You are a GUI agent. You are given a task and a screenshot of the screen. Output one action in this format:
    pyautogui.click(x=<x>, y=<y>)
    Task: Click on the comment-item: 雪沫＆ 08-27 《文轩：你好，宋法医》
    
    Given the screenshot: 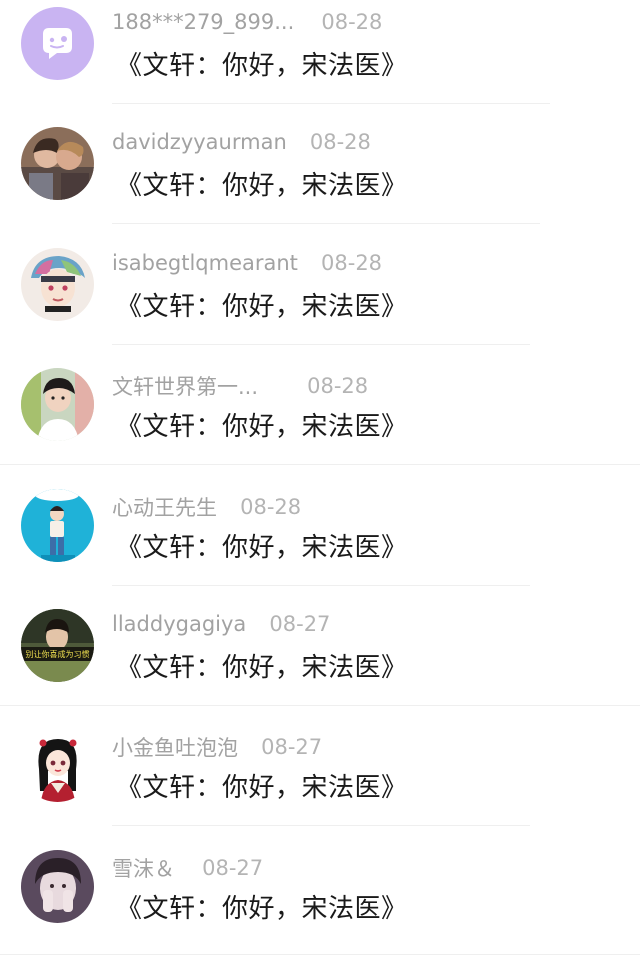 What is the action you would take?
    pyautogui.click(x=320, y=903)
    